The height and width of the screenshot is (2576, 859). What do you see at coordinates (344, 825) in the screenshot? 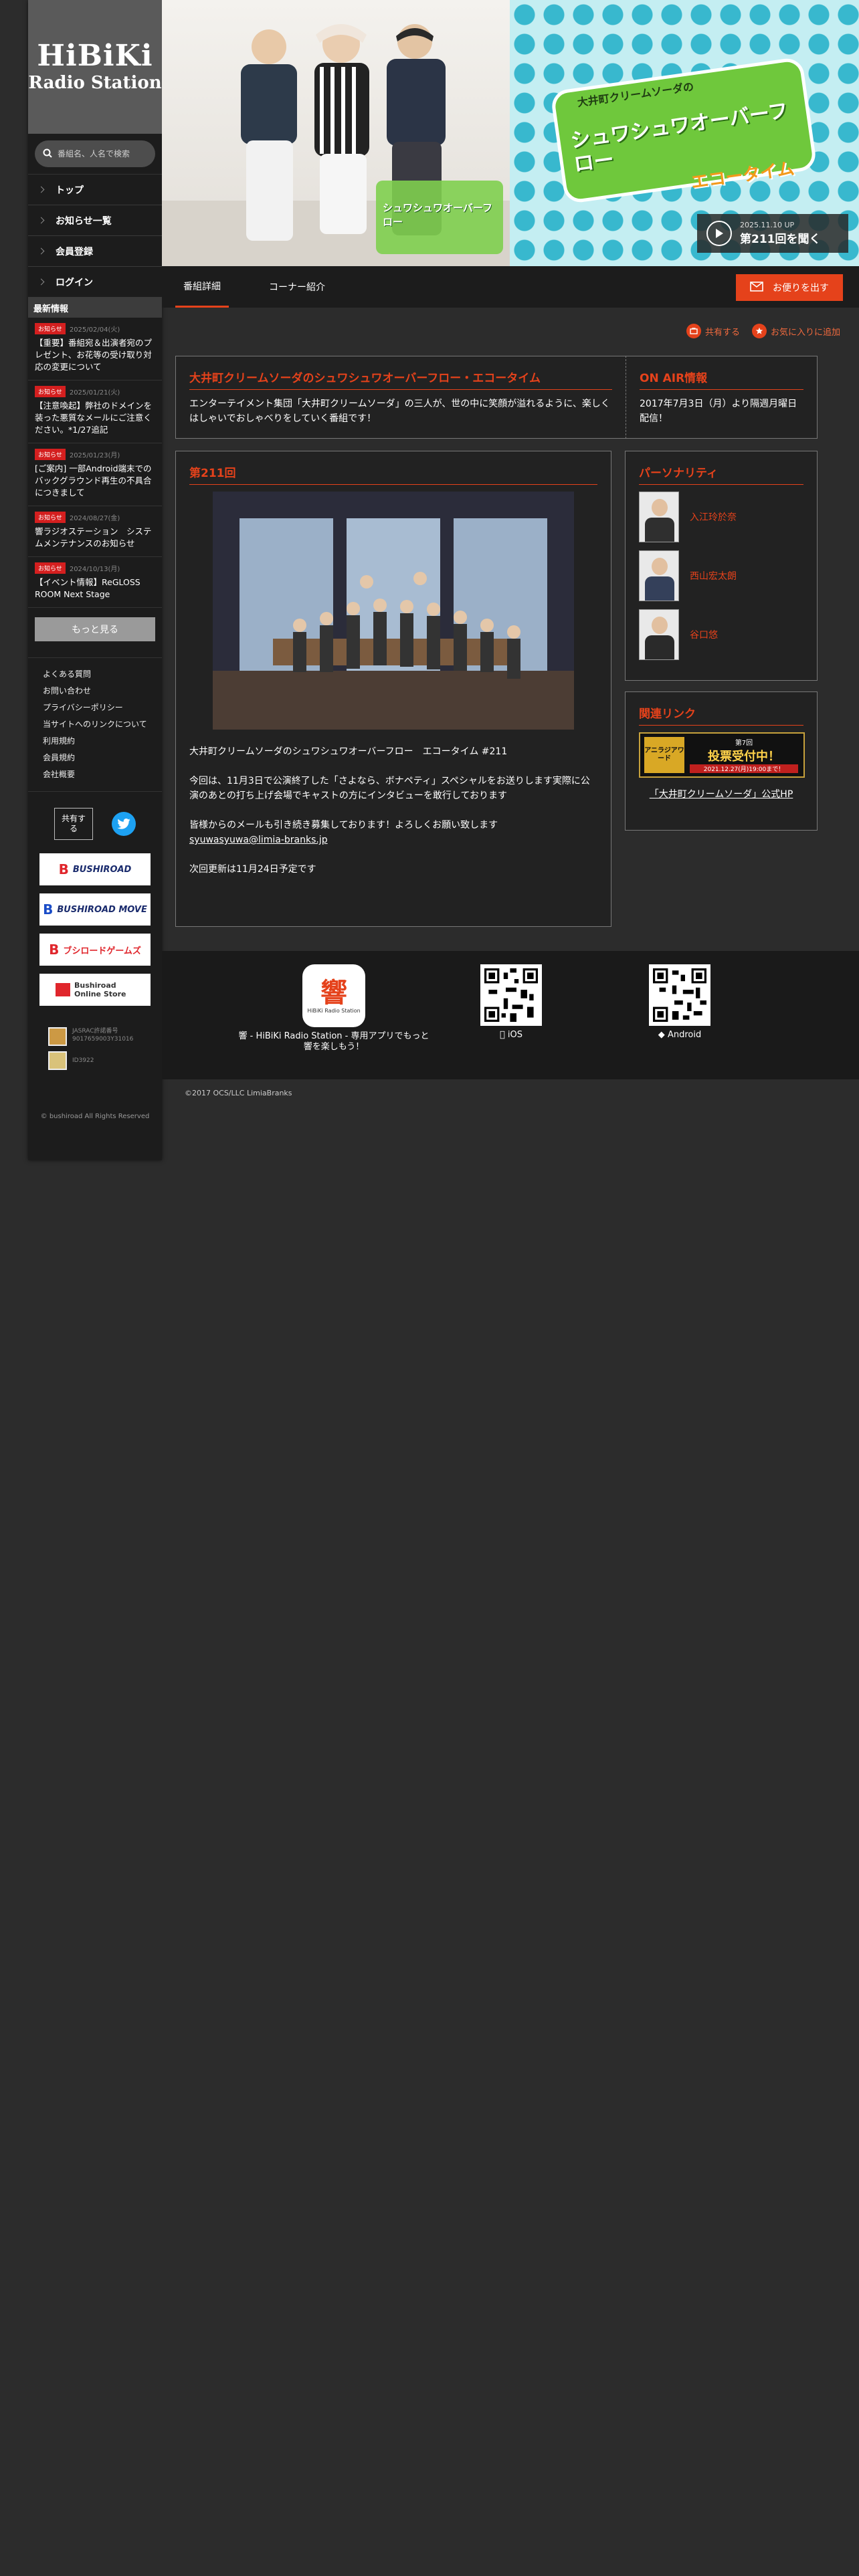
I see `episode-line3: 皆様からのメールも引き続き募集しております！よろしくお願い致します` at bounding box center [344, 825].